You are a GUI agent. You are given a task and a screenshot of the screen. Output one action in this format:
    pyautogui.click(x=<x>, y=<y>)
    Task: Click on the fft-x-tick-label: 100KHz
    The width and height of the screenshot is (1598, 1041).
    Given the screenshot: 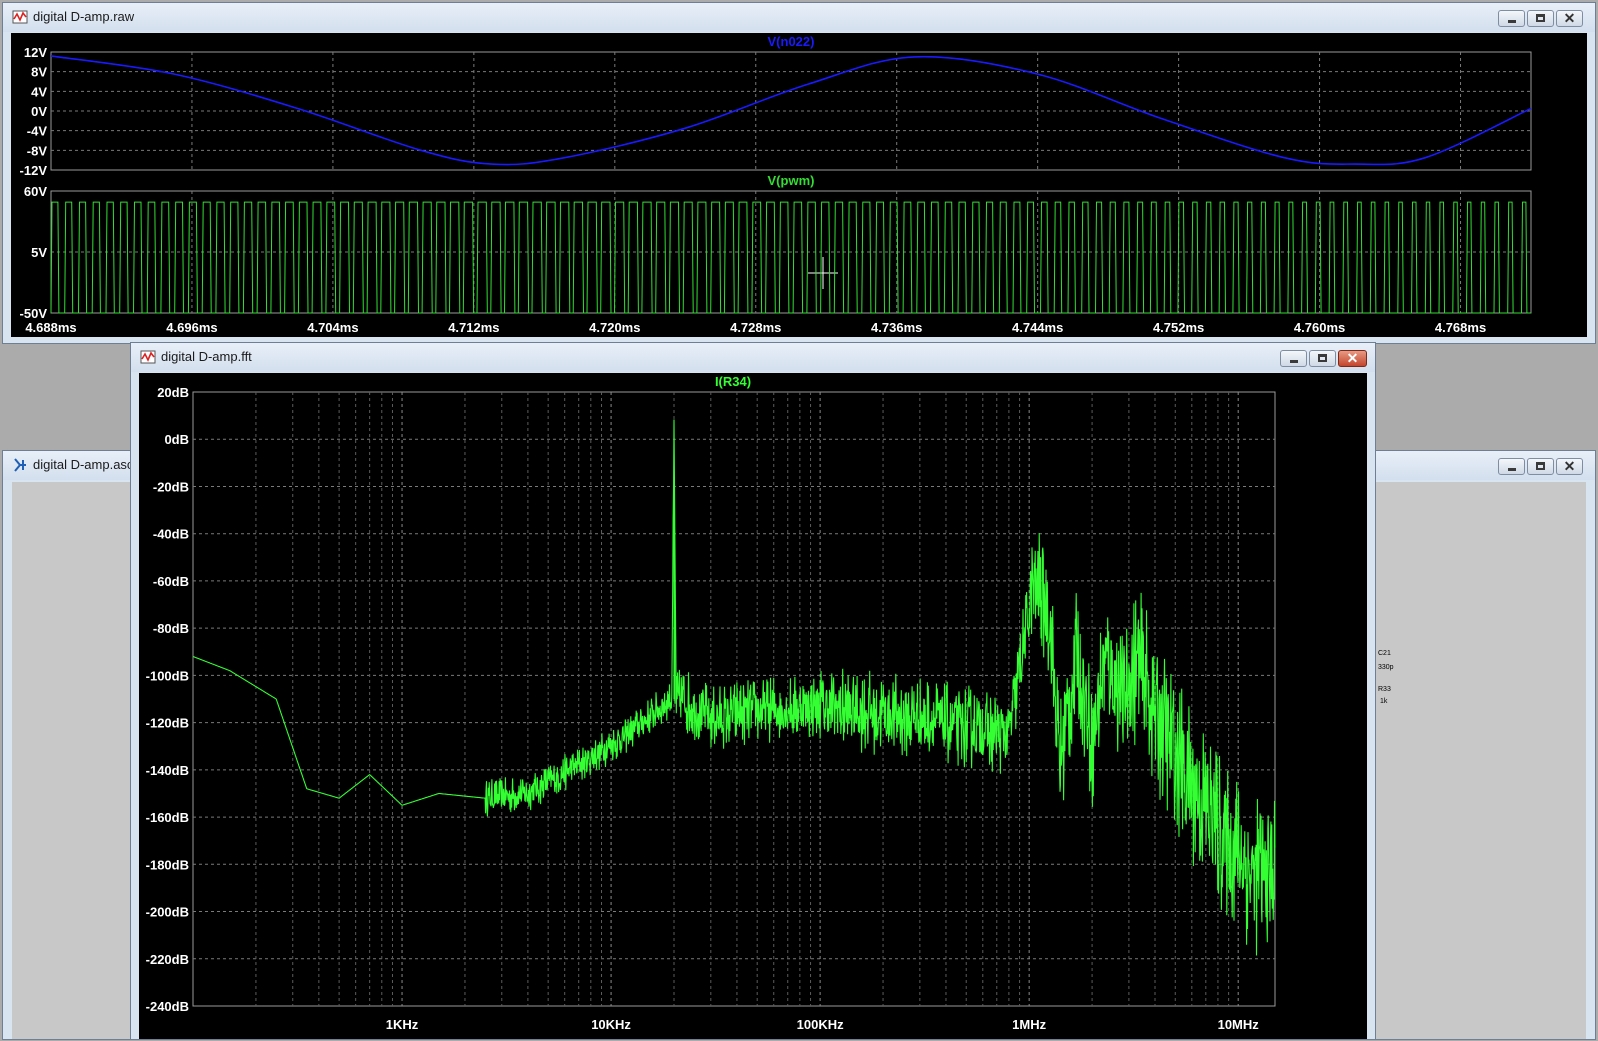 What is the action you would take?
    pyautogui.click(x=820, y=1024)
    